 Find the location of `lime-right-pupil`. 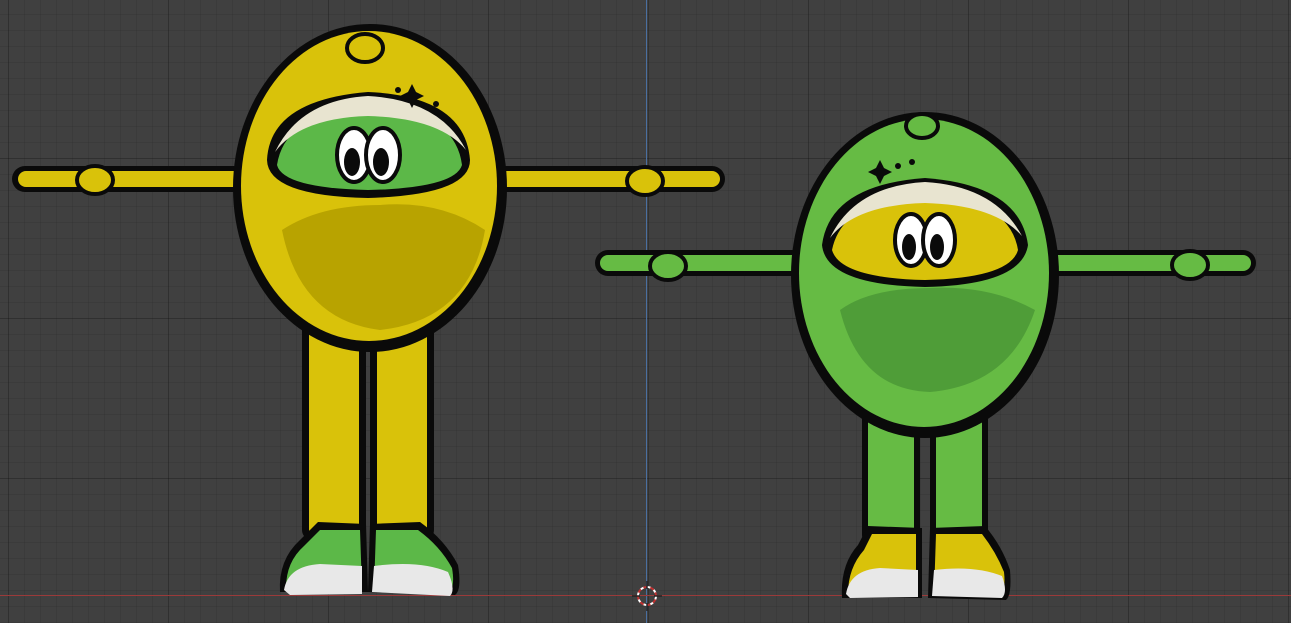

lime-right-pupil is located at coordinates (937, 247).